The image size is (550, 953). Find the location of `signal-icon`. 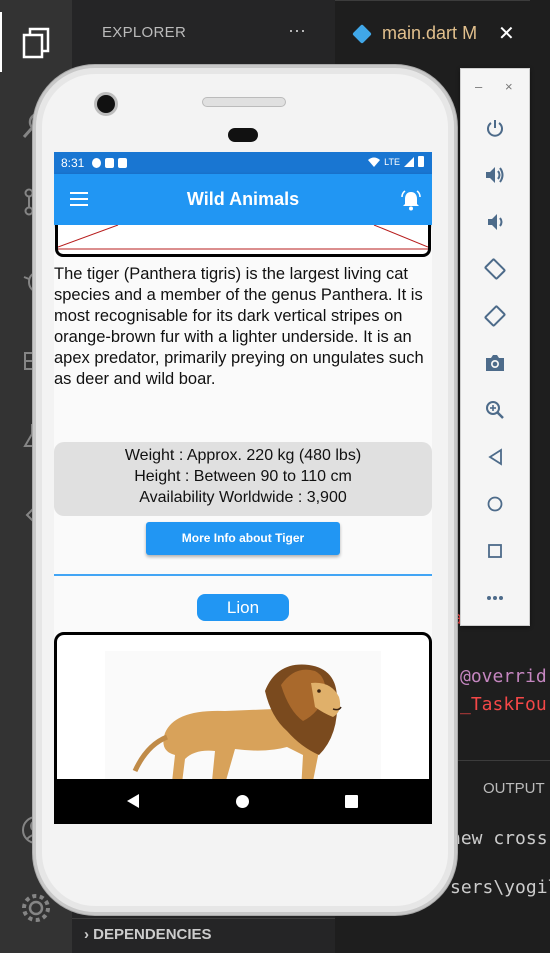

signal-icon is located at coordinates (409, 161).